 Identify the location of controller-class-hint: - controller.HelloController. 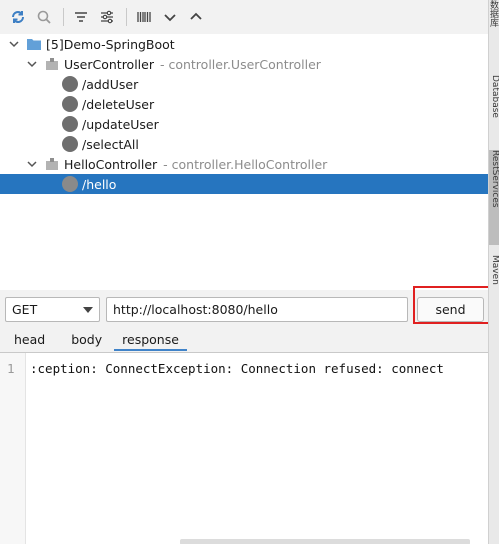
(245, 164).